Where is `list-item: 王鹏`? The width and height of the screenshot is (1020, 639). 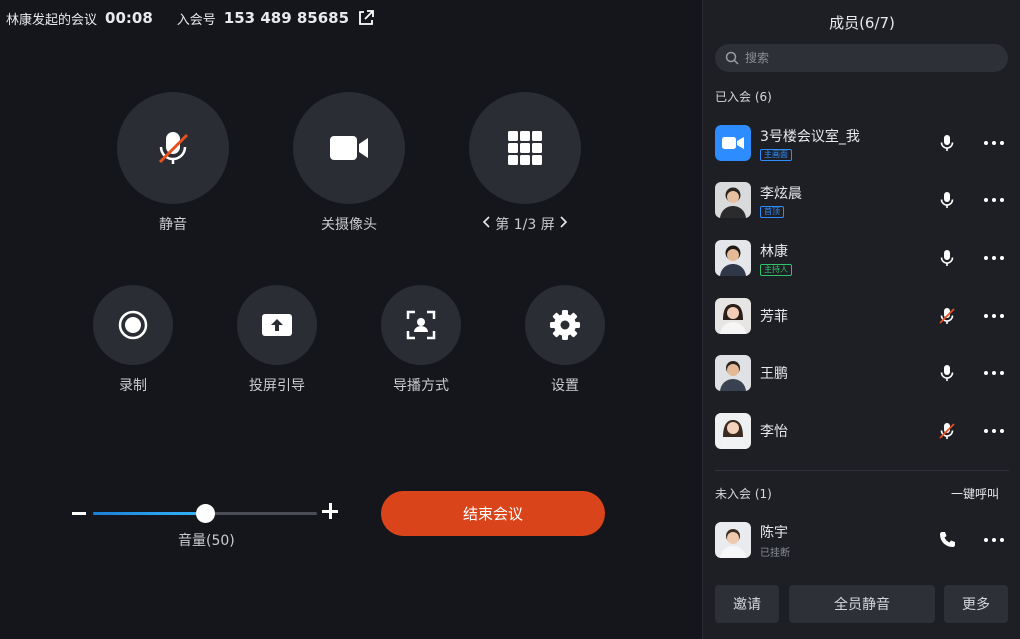 list-item: 王鹏 is located at coordinates (865, 373).